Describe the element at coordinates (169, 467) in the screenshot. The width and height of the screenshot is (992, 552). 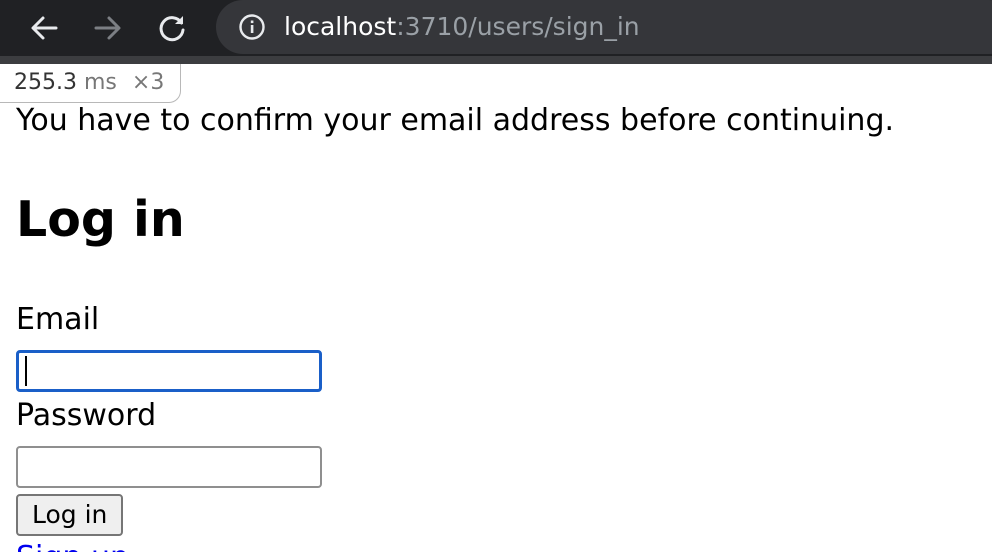
I see `password-field` at that location.